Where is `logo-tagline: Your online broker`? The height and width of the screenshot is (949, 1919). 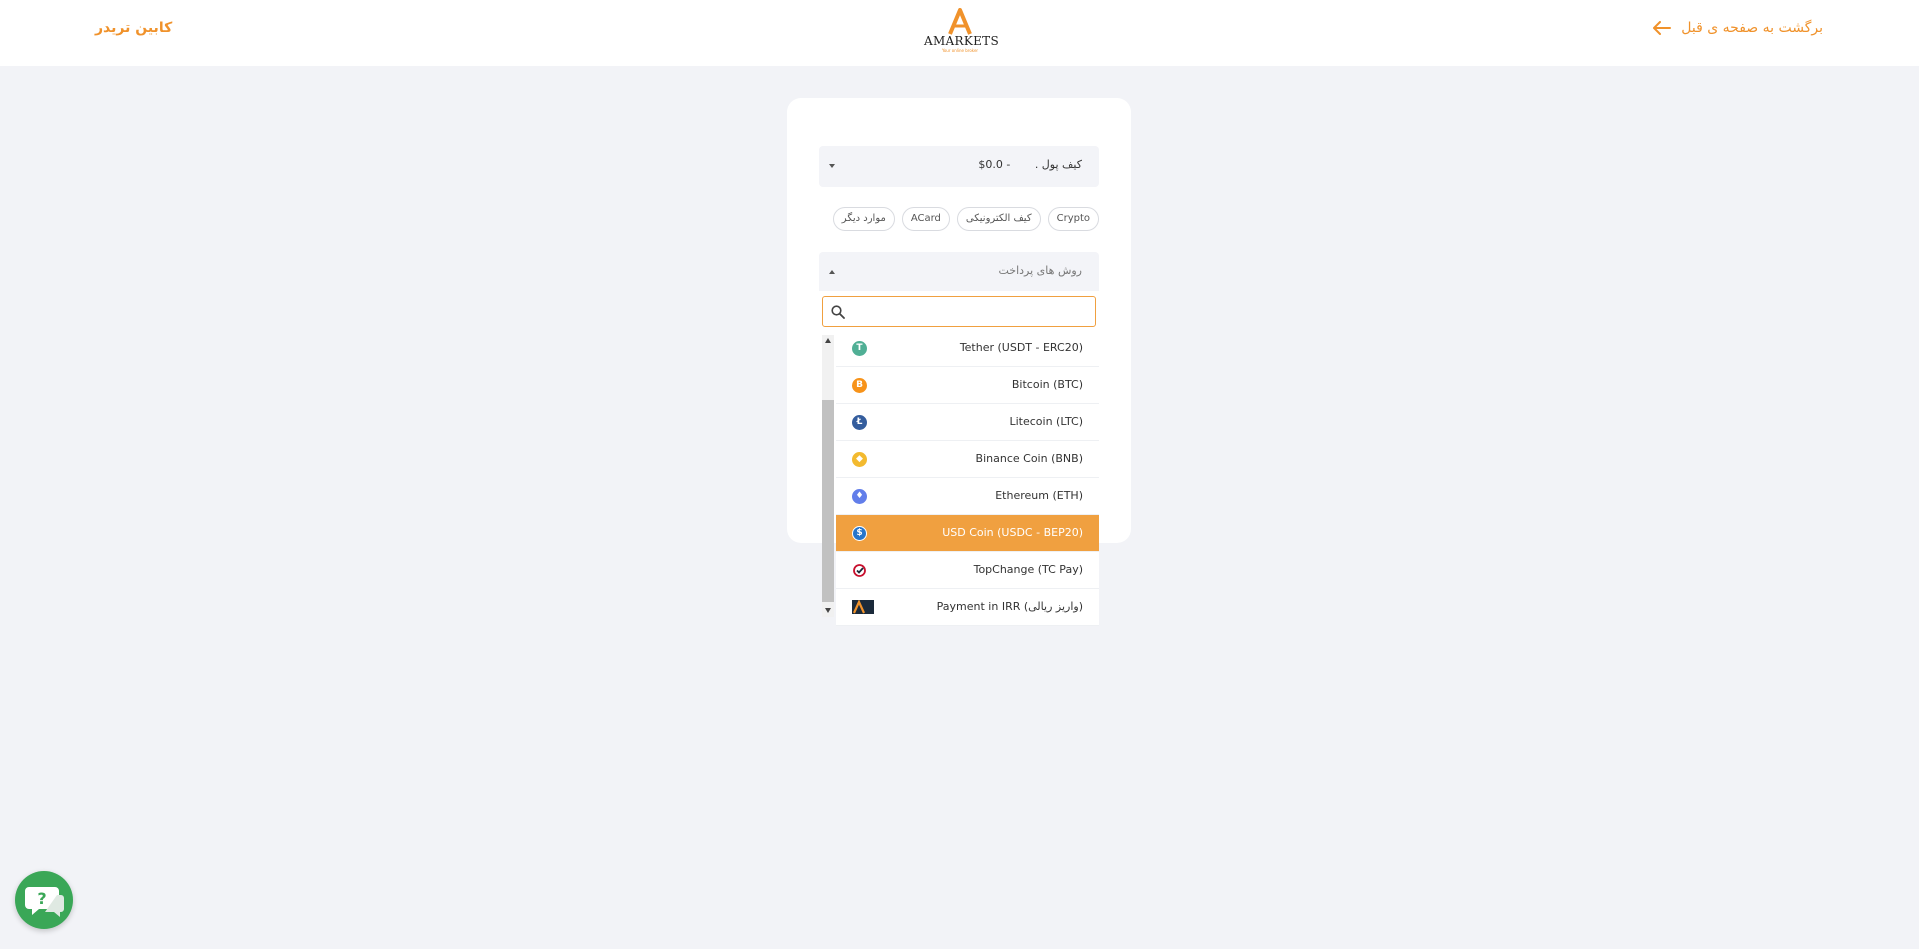
logo-tagline: Your online broker is located at coordinates (960, 50).